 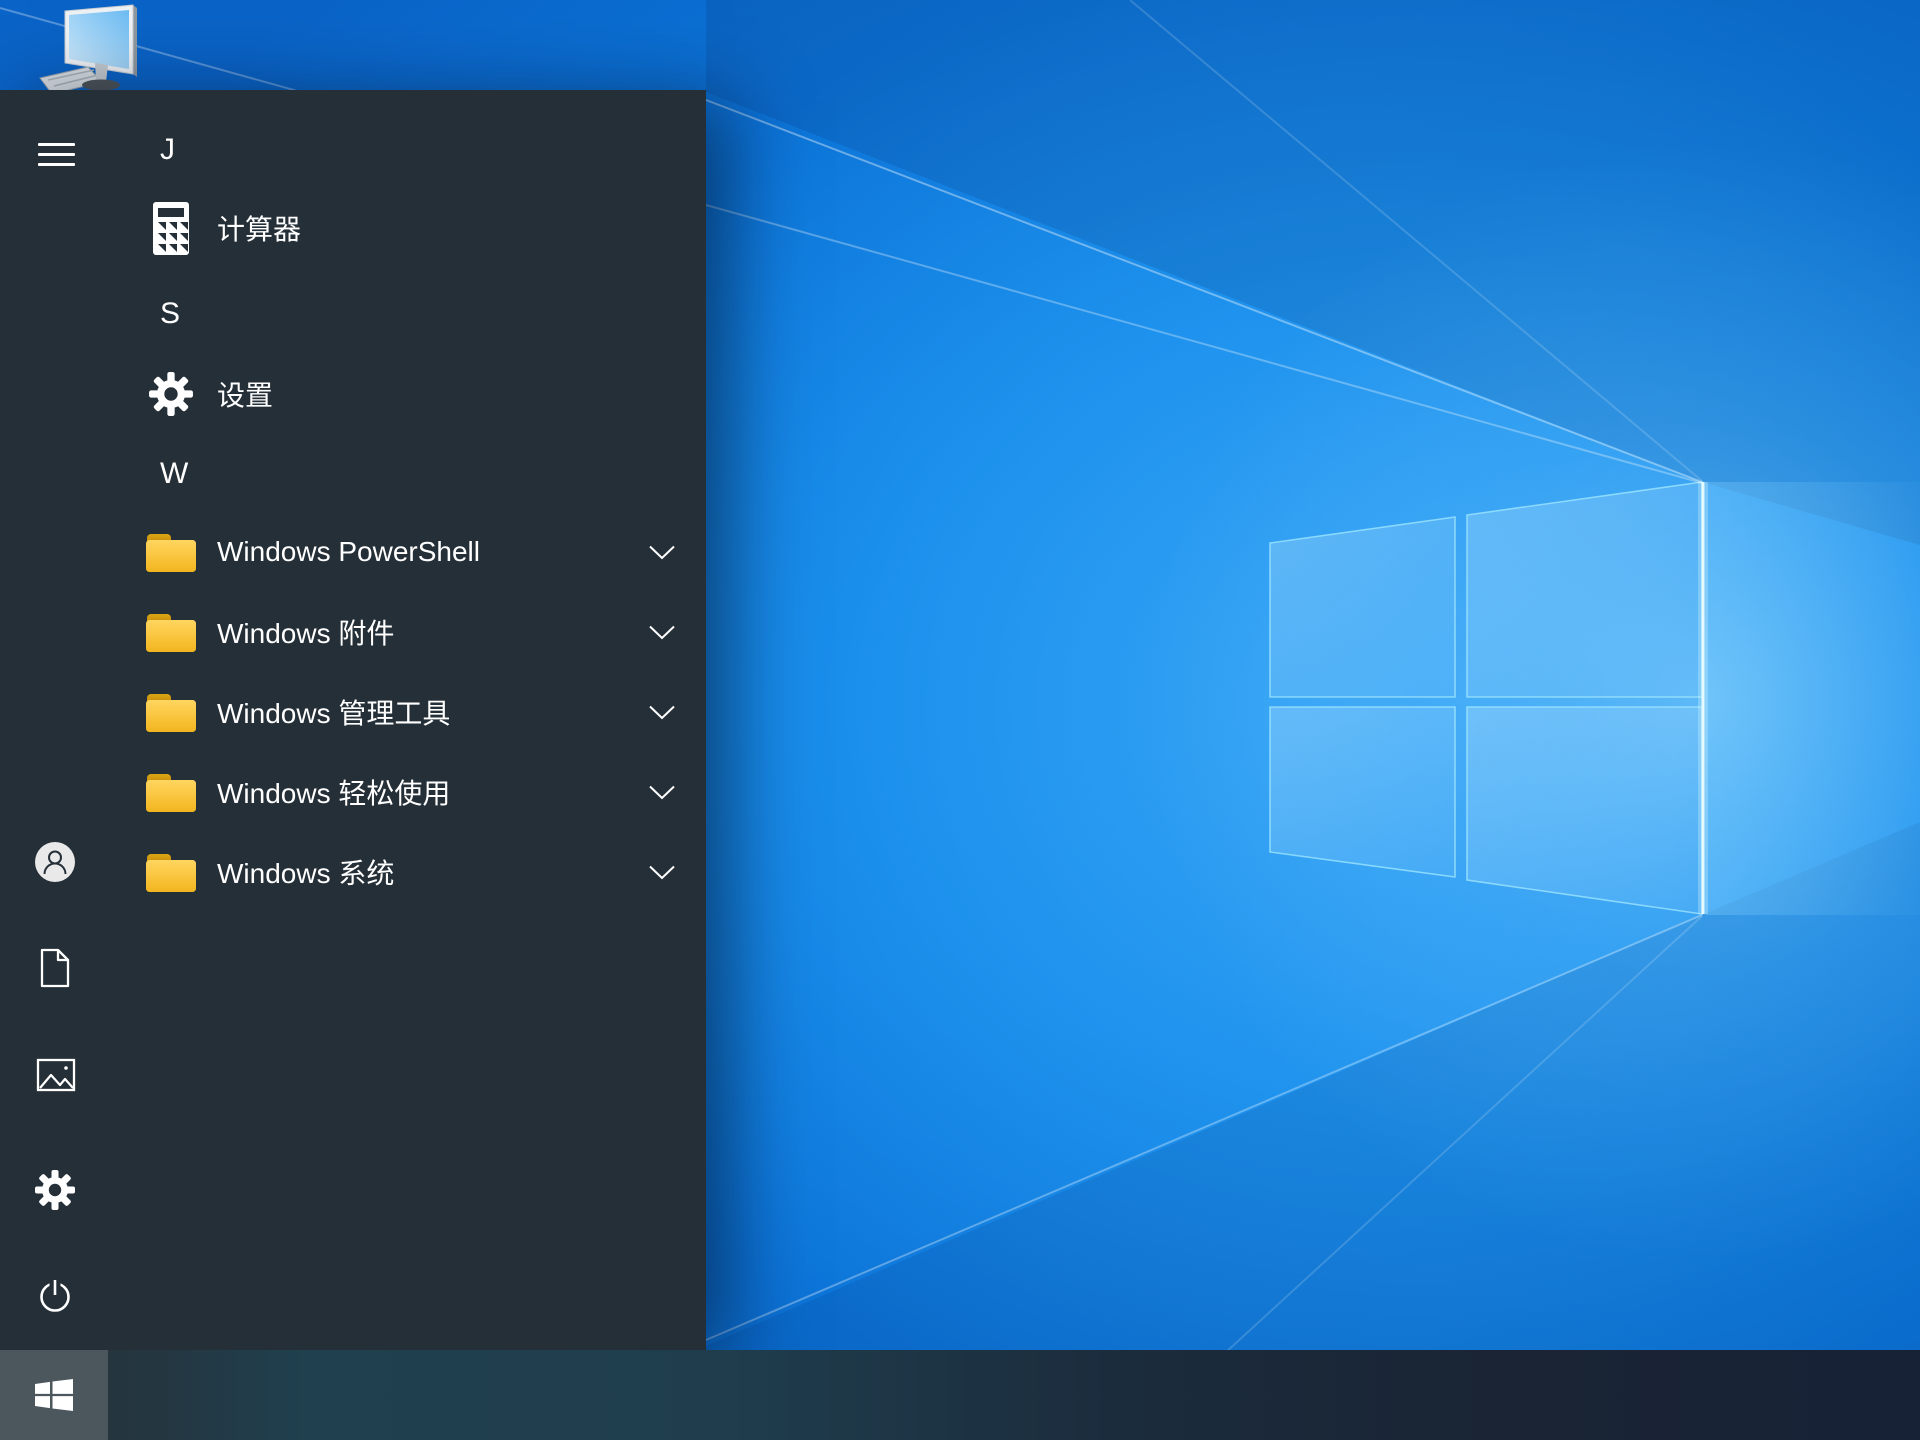 I want to click on documents-icon, so click(x=55, y=968).